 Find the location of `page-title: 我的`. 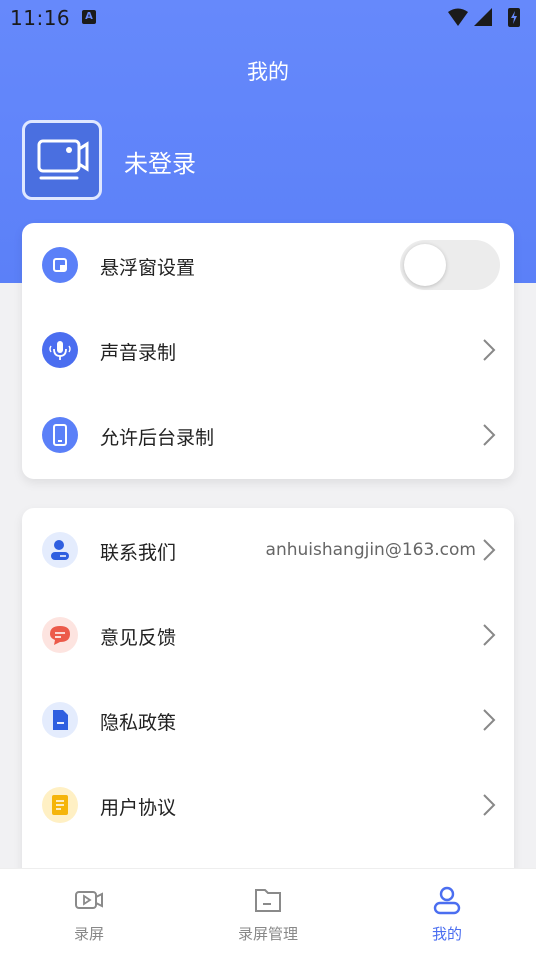

page-title: 我的 is located at coordinates (268, 72).